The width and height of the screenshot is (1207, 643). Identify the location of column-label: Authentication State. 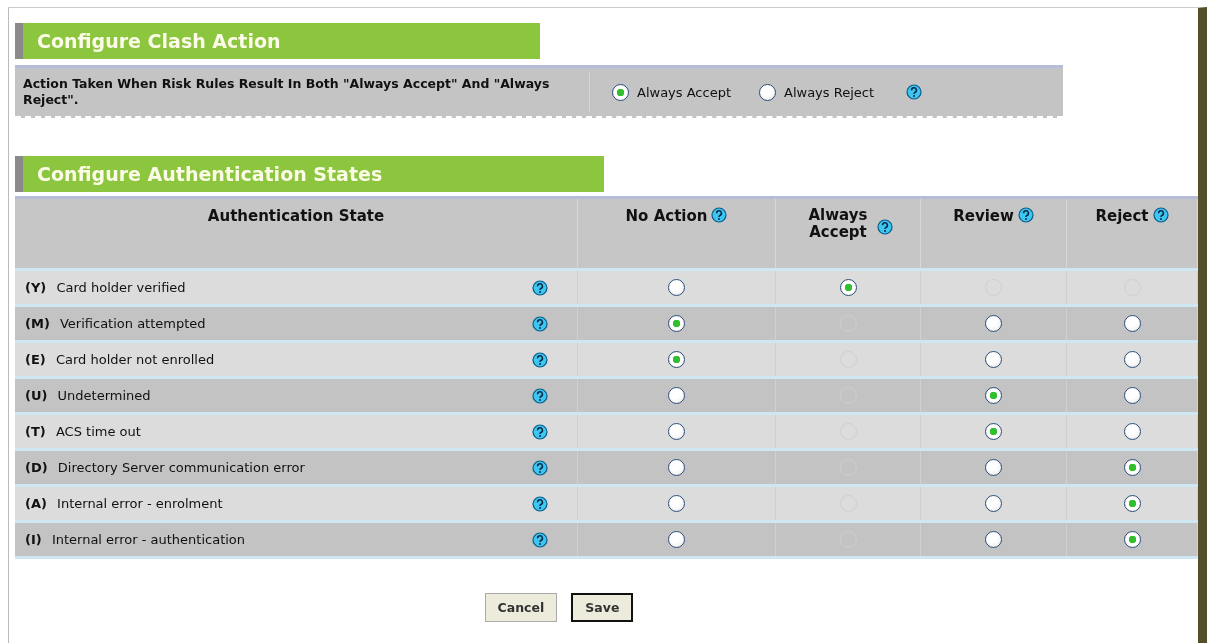
(296, 216).